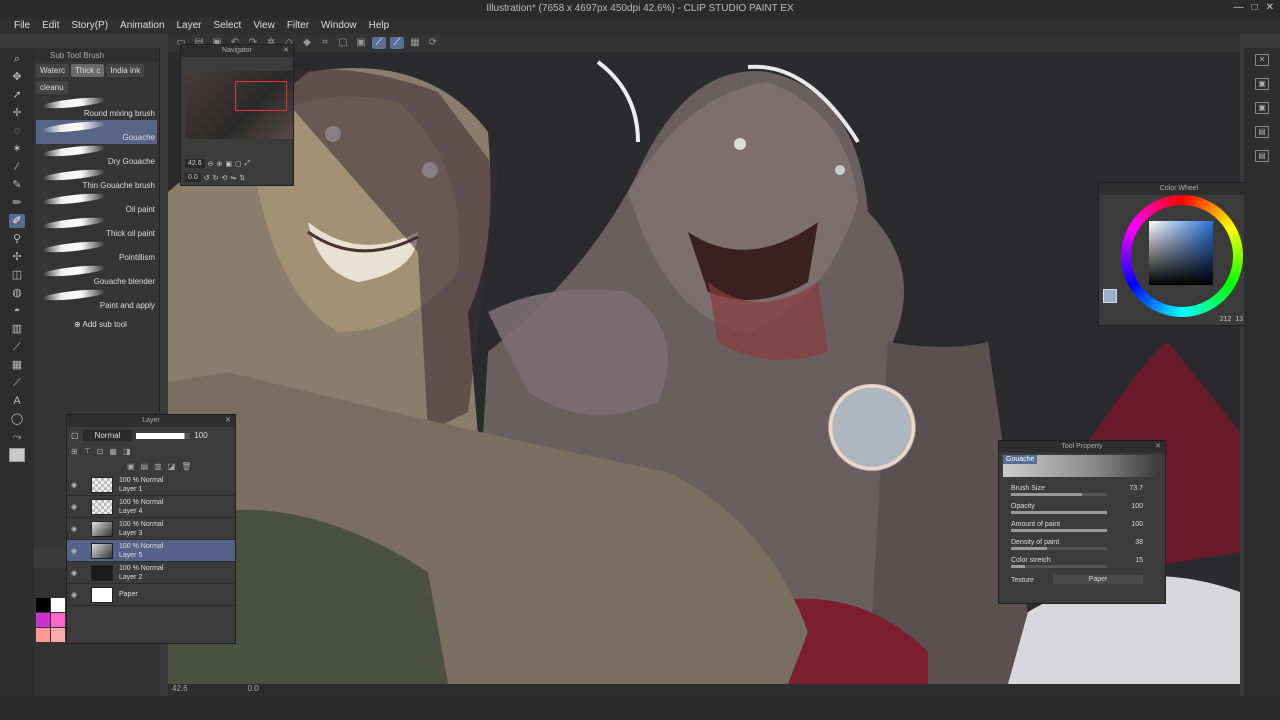 The height and width of the screenshot is (720, 1280). I want to click on auto-select-icon: ✶, so click(17, 149).